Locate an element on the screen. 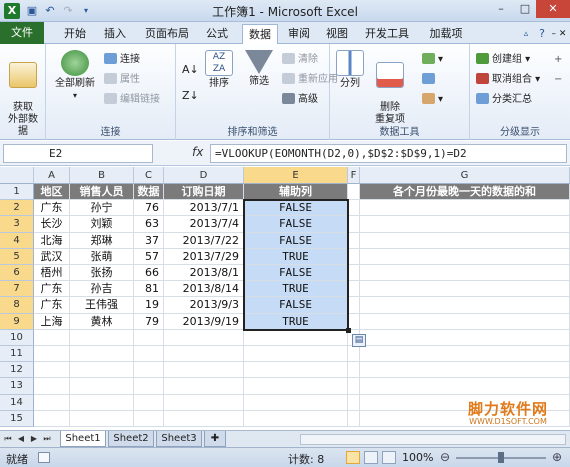 The height and width of the screenshot is (467, 570). text-to-columns-button: 分列 is located at coordinates (350, 70).